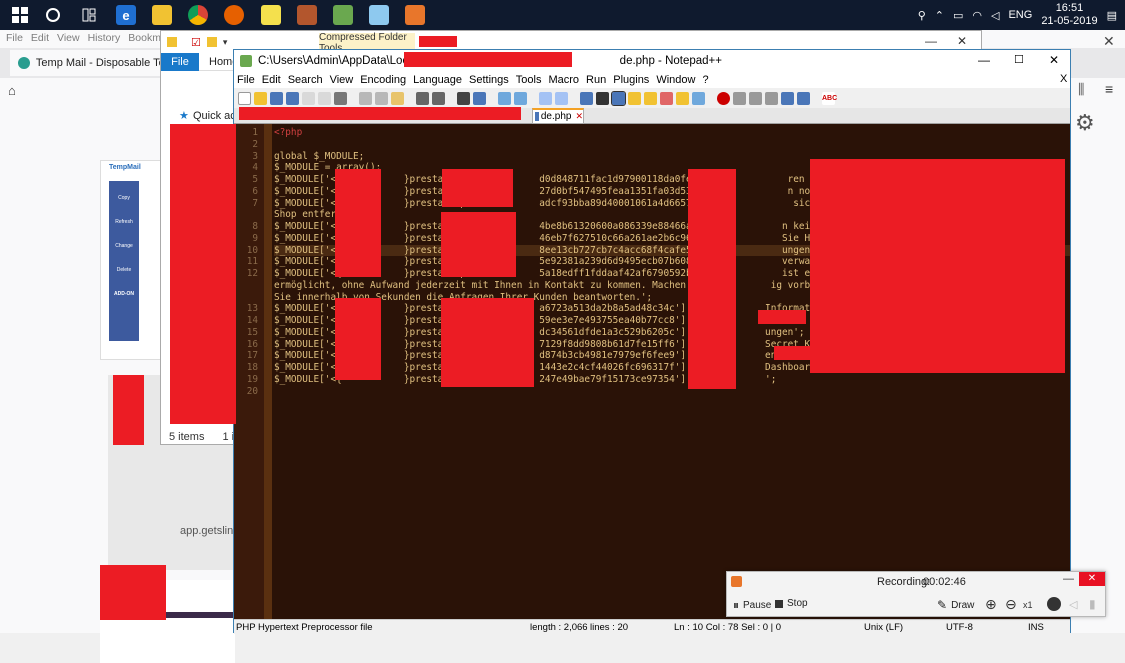  I want to click on npp-menu-view: View, so click(342, 80).